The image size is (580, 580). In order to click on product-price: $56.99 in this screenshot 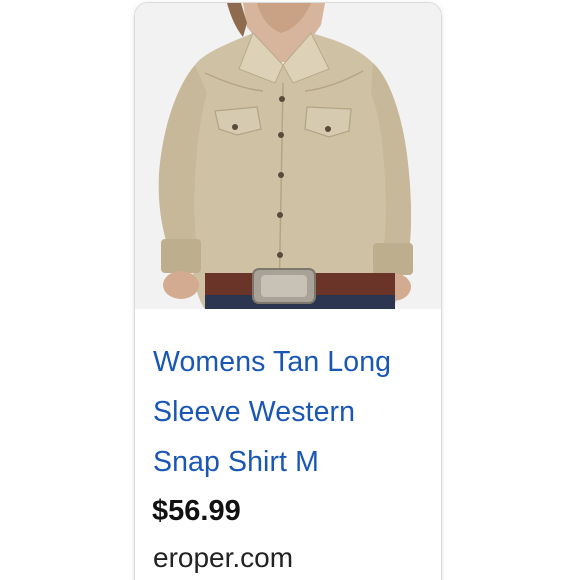, I will do `click(196, 511)`.